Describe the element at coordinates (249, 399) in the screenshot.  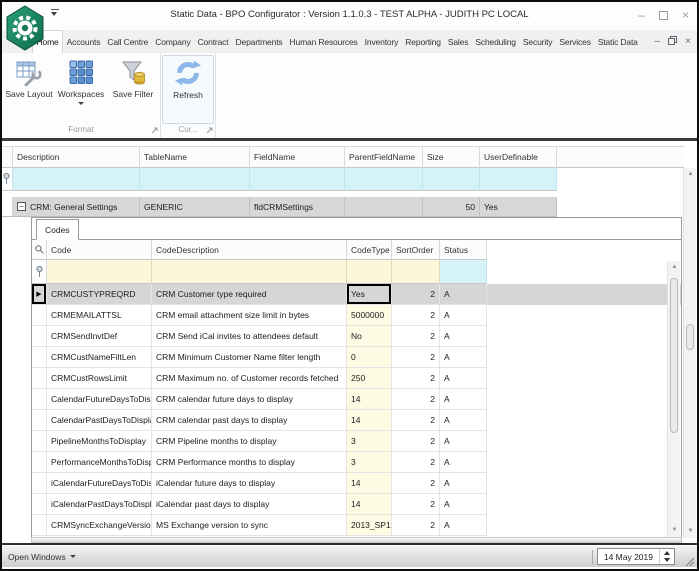
I see `cell-codedescription: CRM calendar future days to display` at that location.